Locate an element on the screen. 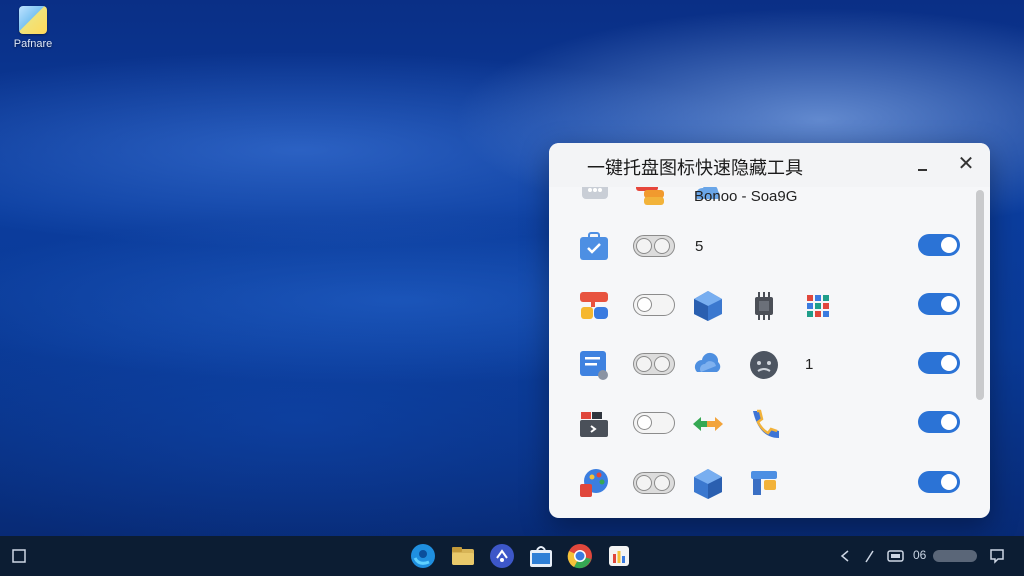  terminal-icon is located at coordinates (594, 424).